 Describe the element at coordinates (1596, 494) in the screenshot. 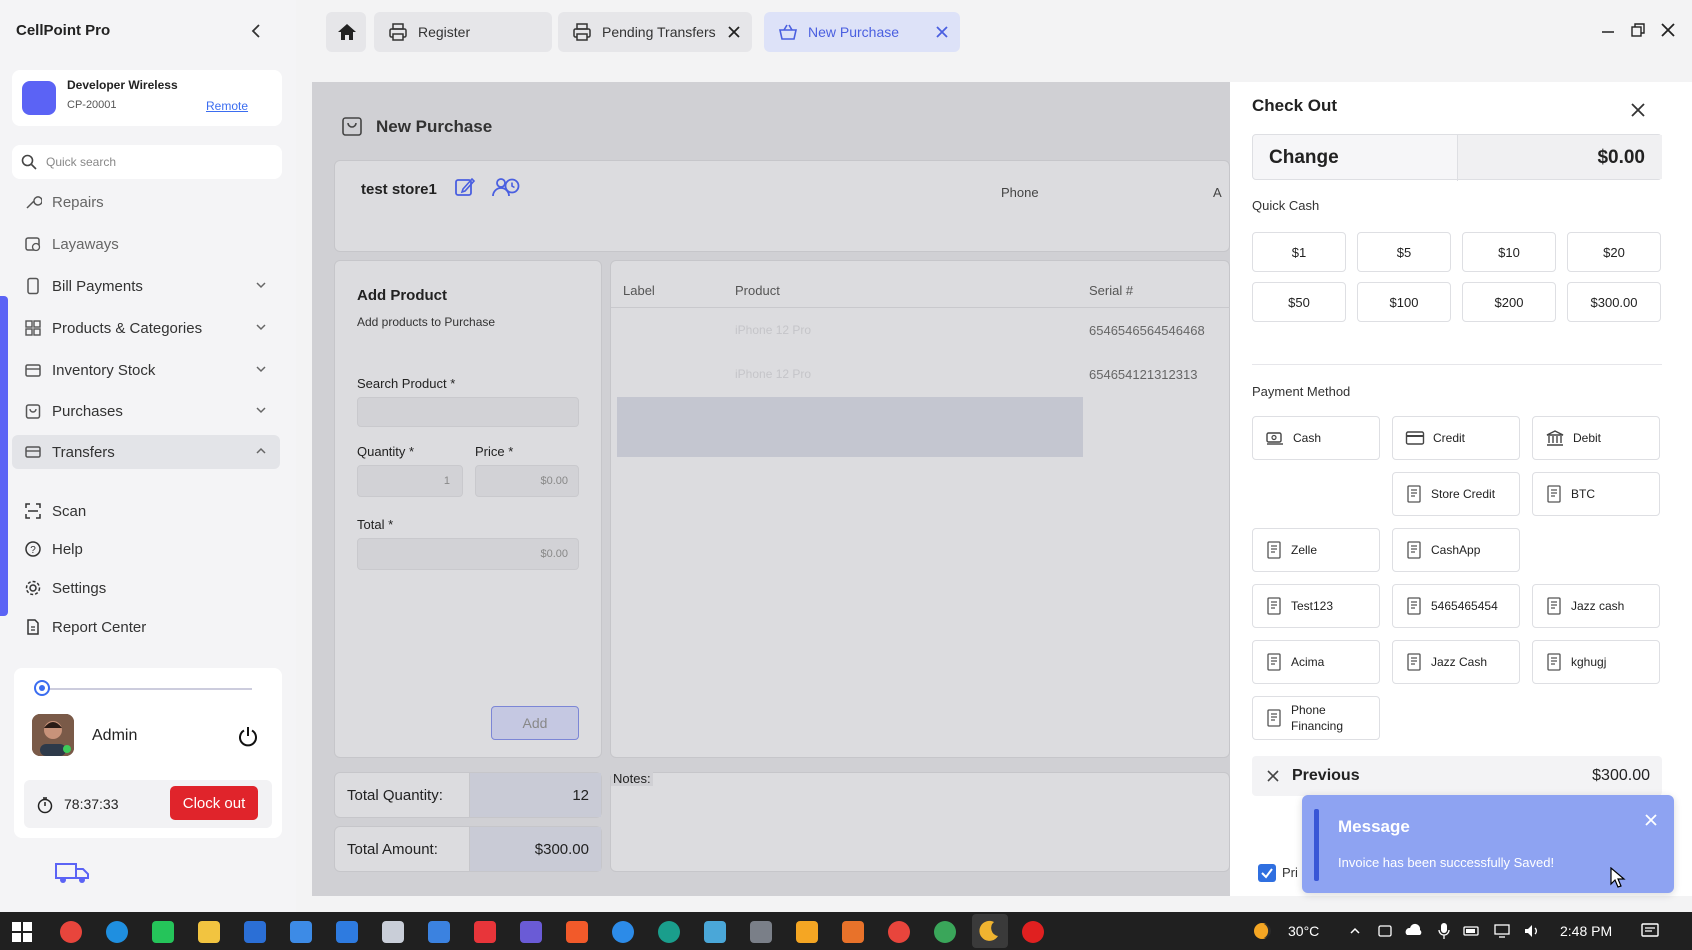

I see `payment-btc-button: BTC` at that location.